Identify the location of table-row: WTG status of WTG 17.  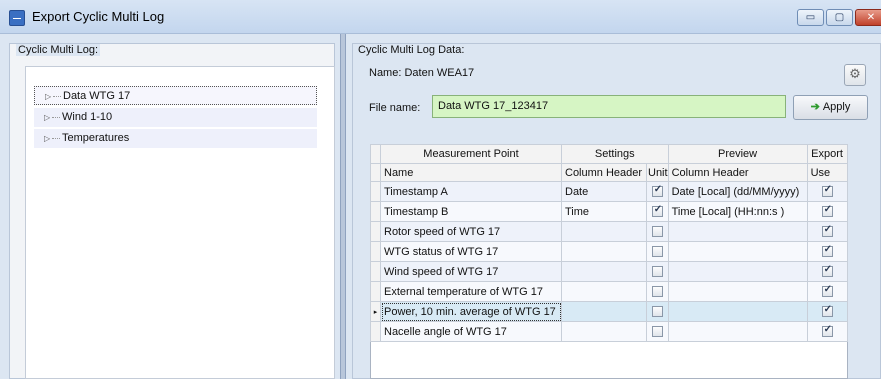
(609, 251).